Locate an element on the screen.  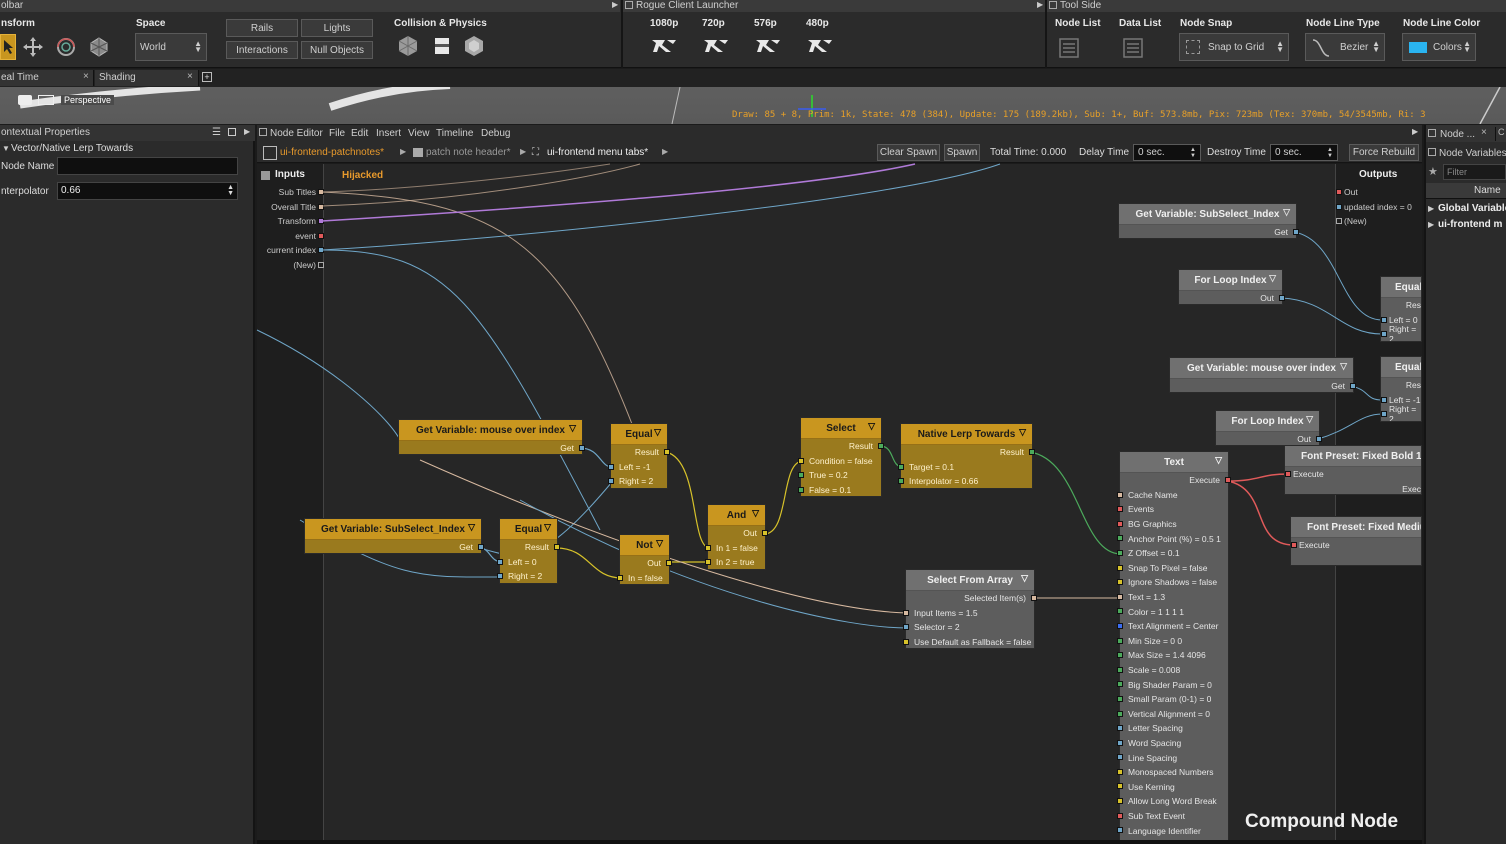
node-header: Select From Array ▽ is located at coordinates (970, 580).